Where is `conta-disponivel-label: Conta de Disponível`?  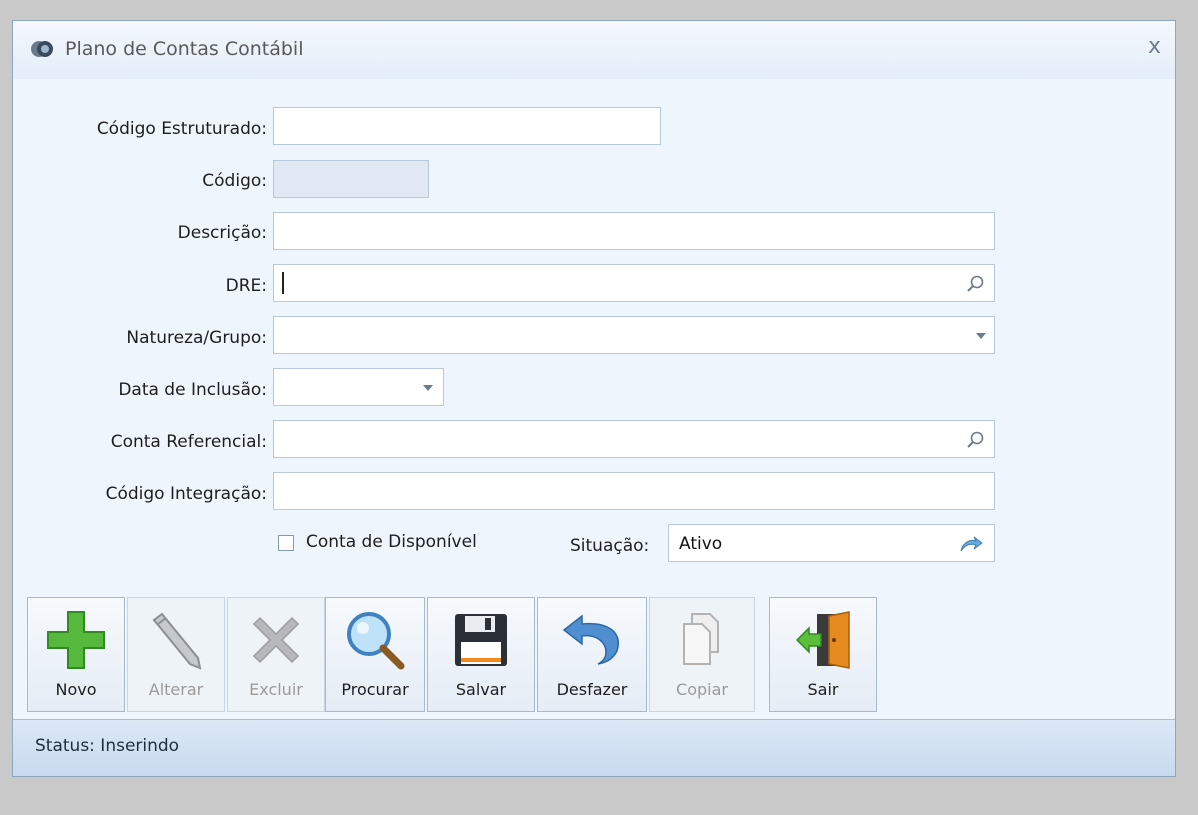 conta-disponivel-label: Conta de Disponível is located at coordinates (391, 542).